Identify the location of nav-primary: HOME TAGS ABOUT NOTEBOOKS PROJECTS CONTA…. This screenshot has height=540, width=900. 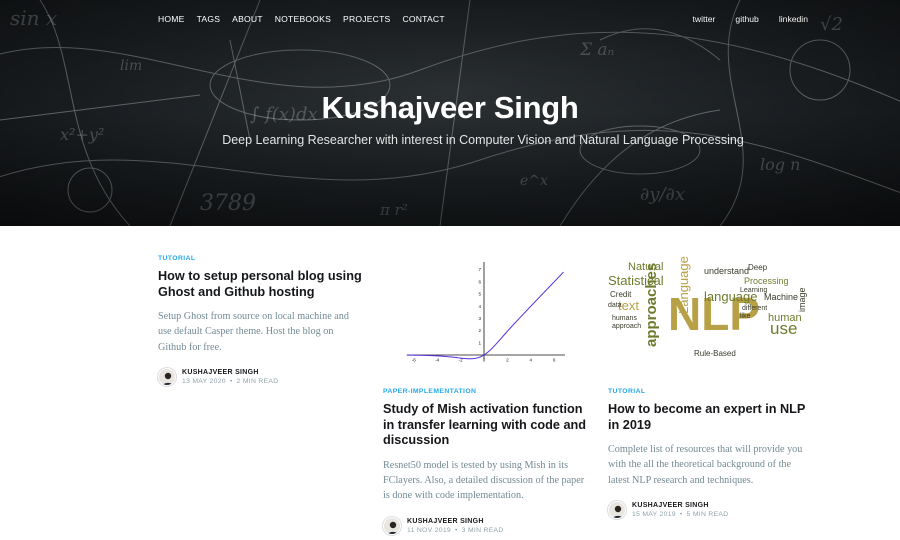
(307, 19).